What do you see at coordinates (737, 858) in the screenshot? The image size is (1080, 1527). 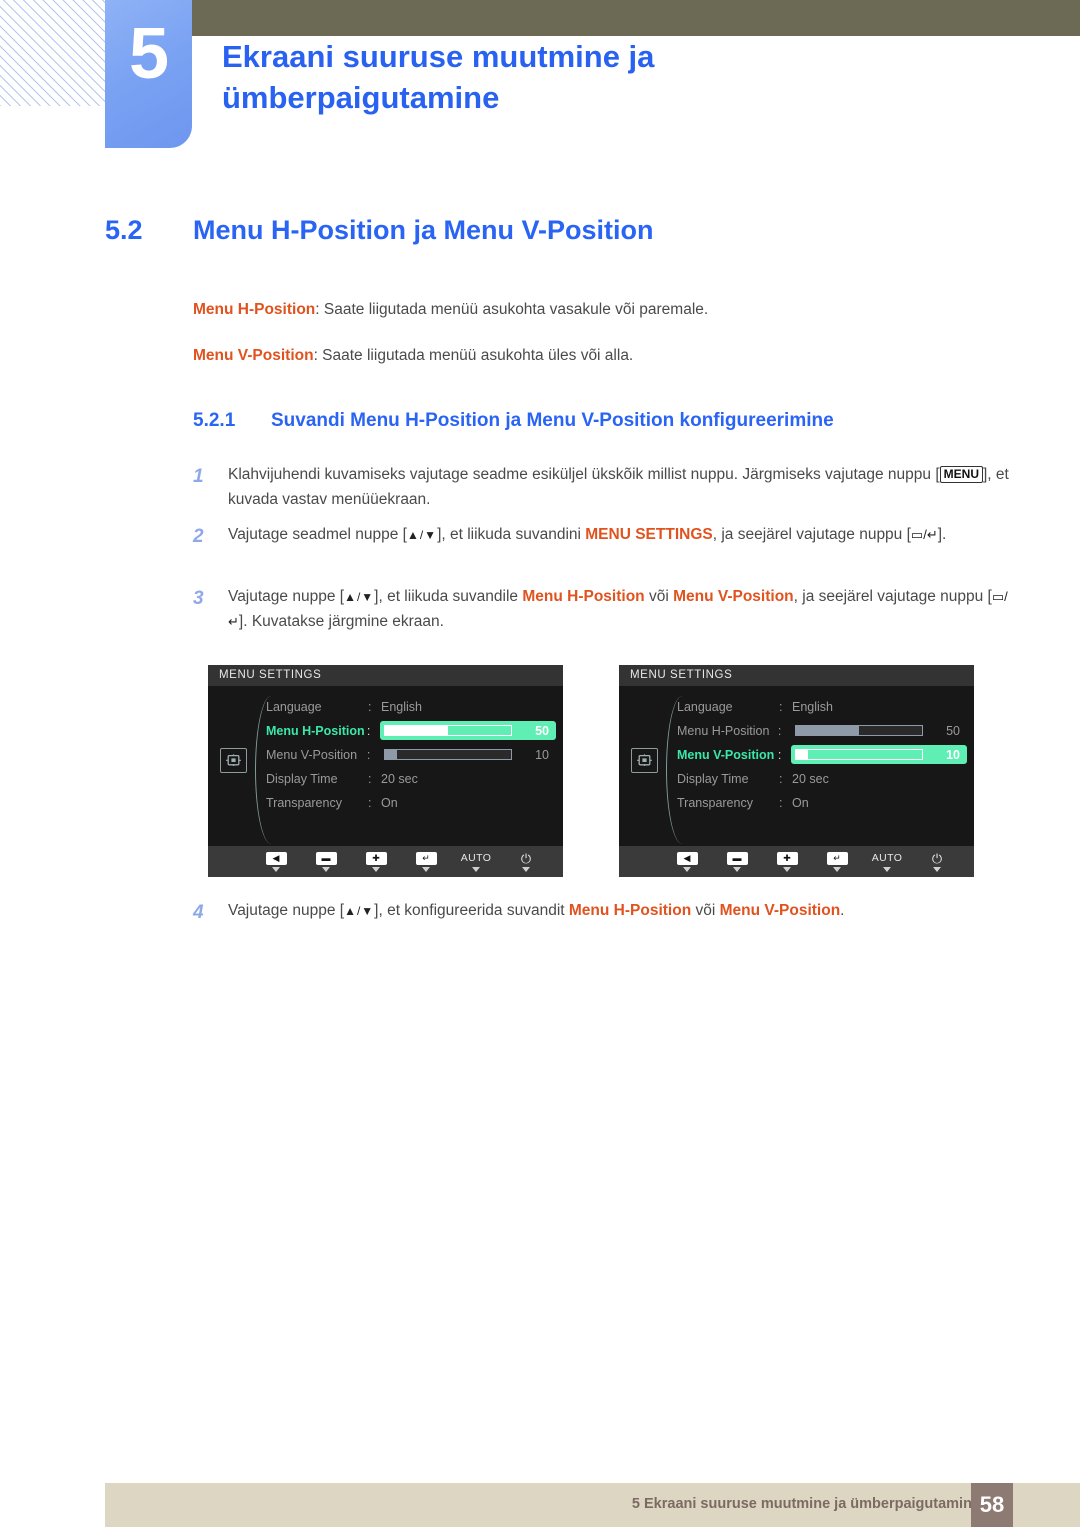 I see `minus-icon: ▬` at bounding box center [737, 858].